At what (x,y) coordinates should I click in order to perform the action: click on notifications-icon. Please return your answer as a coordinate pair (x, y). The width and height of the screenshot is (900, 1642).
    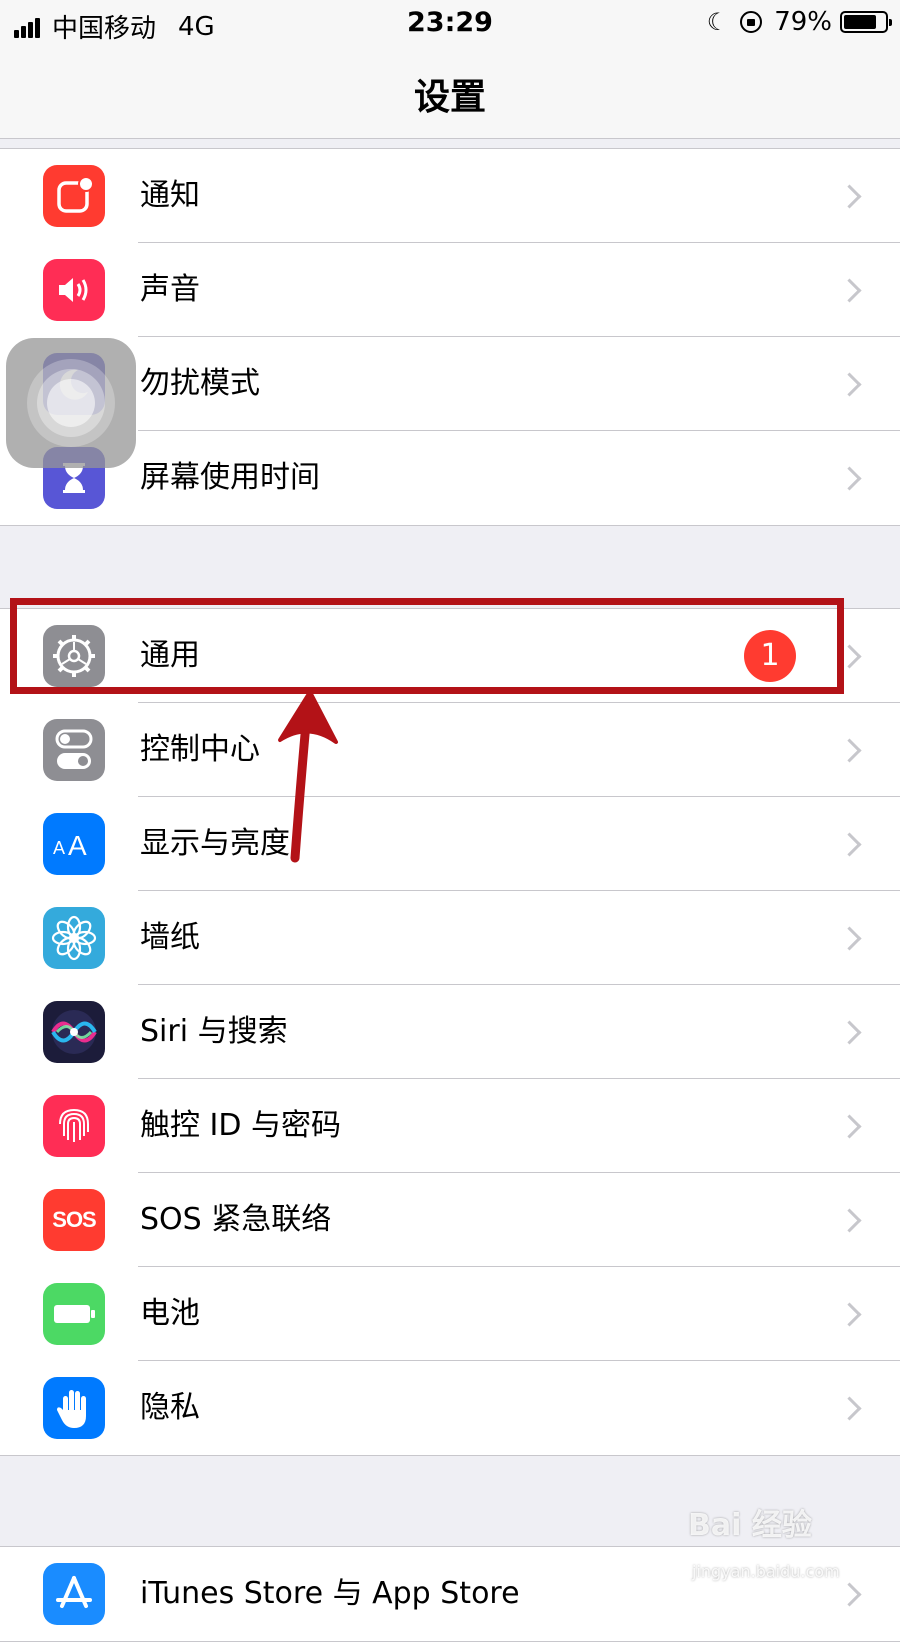
    Looking at the image, I should click on (74, 196).